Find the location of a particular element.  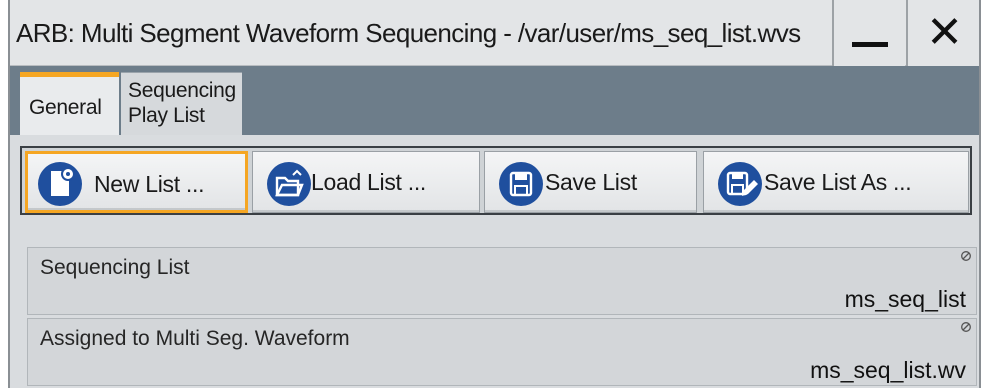

tab-label: General is located at coordinates (65, 107).